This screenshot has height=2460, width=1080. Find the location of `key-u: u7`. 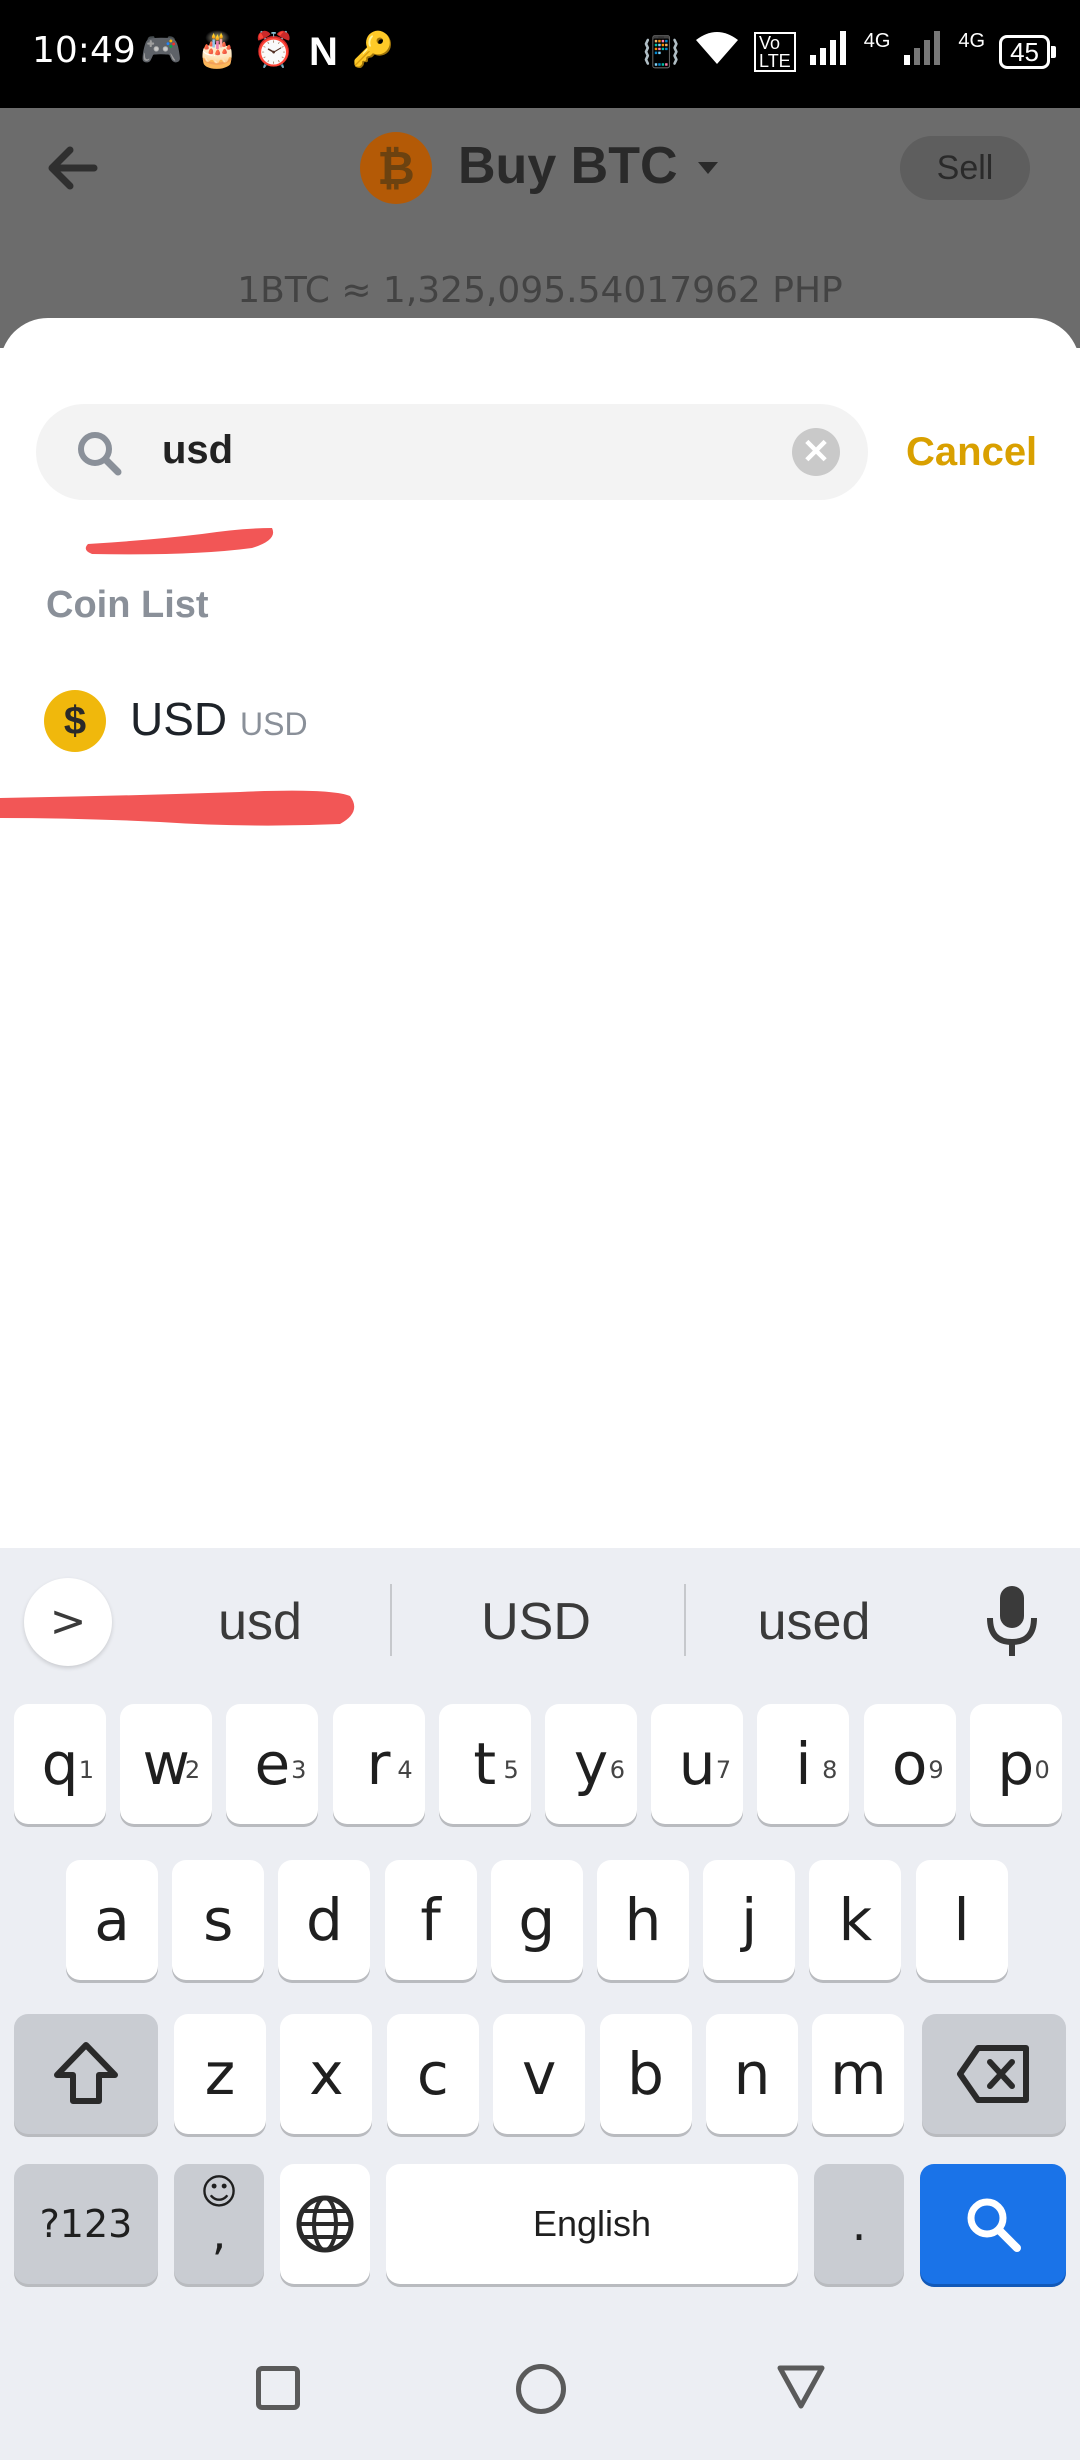

key-u: u7 is located at coordinates (697, 1764).